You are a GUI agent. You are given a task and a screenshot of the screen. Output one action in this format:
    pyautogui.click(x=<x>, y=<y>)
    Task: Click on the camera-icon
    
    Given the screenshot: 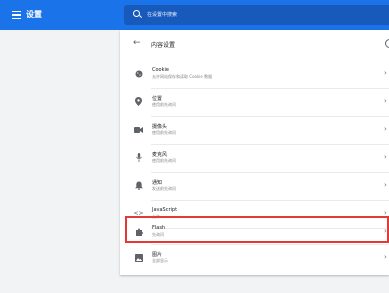 What is the action you would take?
    pyautogui.click(x=138, y=129)
    